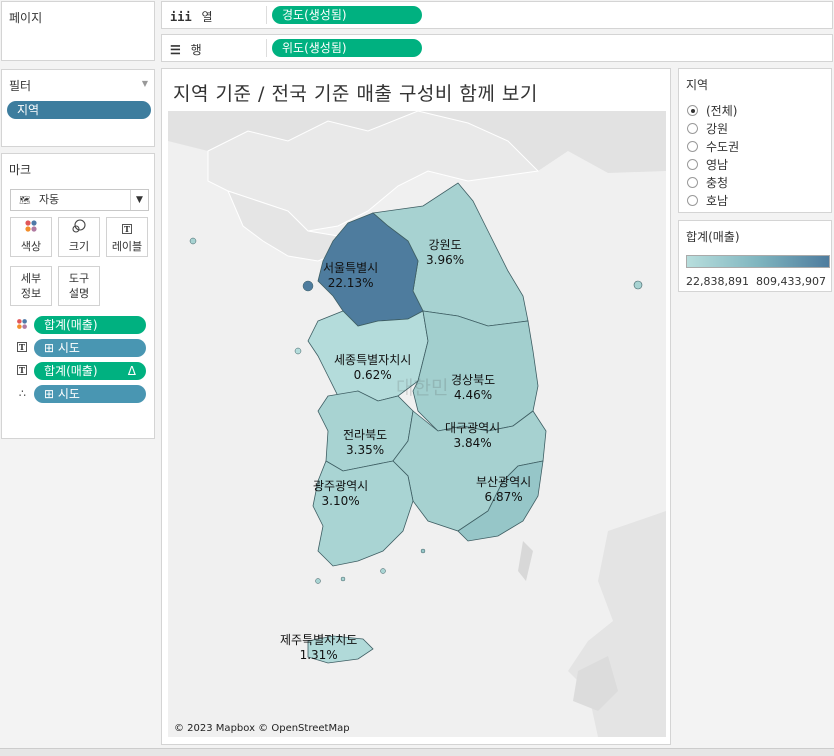 The width and height of the screenshot is (834, 756). Describe the element at coordinates (722, 111) in the screenshot. I see `radio-option-label: (전체)` at that location.